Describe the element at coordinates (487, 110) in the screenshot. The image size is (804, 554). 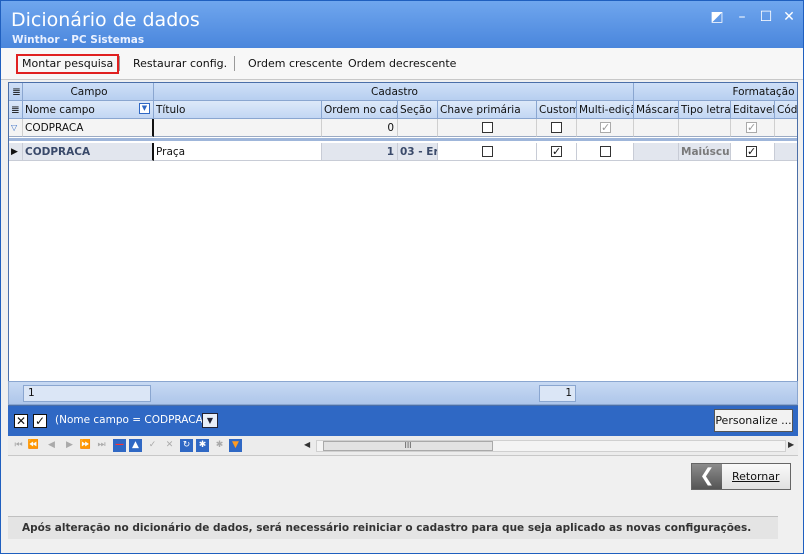
I see `column-chave-primaria: Chave primária` at that location.